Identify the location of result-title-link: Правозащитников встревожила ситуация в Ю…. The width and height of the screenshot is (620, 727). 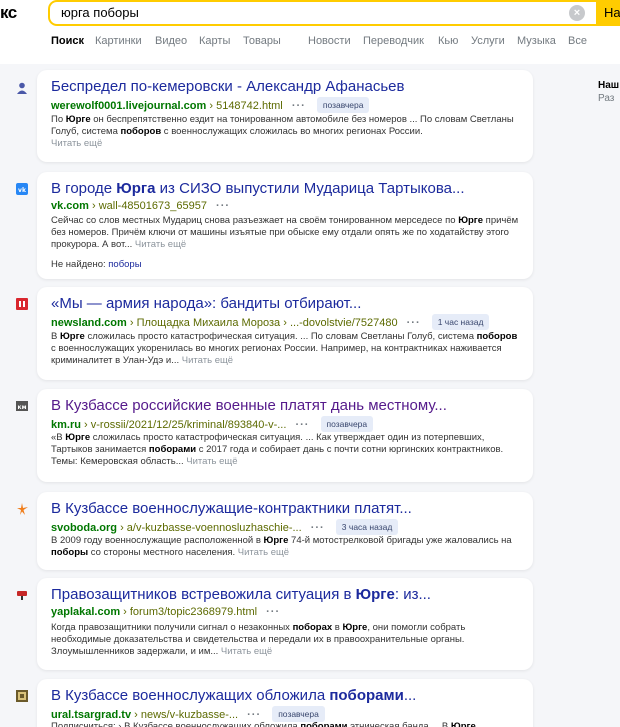
(286, 595).